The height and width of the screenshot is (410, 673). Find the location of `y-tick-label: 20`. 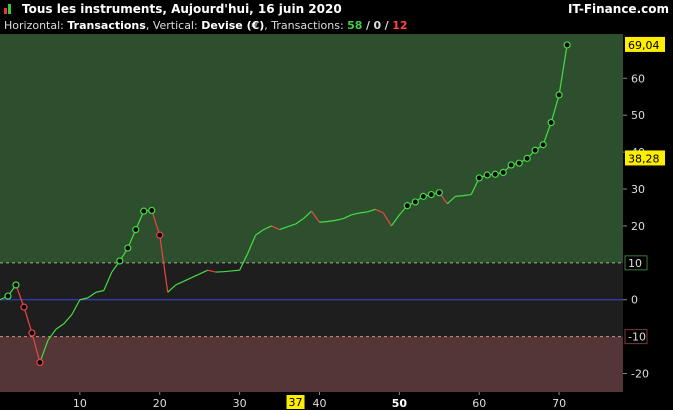

y-tick-label: 20 is located at coordinates (638, 226).